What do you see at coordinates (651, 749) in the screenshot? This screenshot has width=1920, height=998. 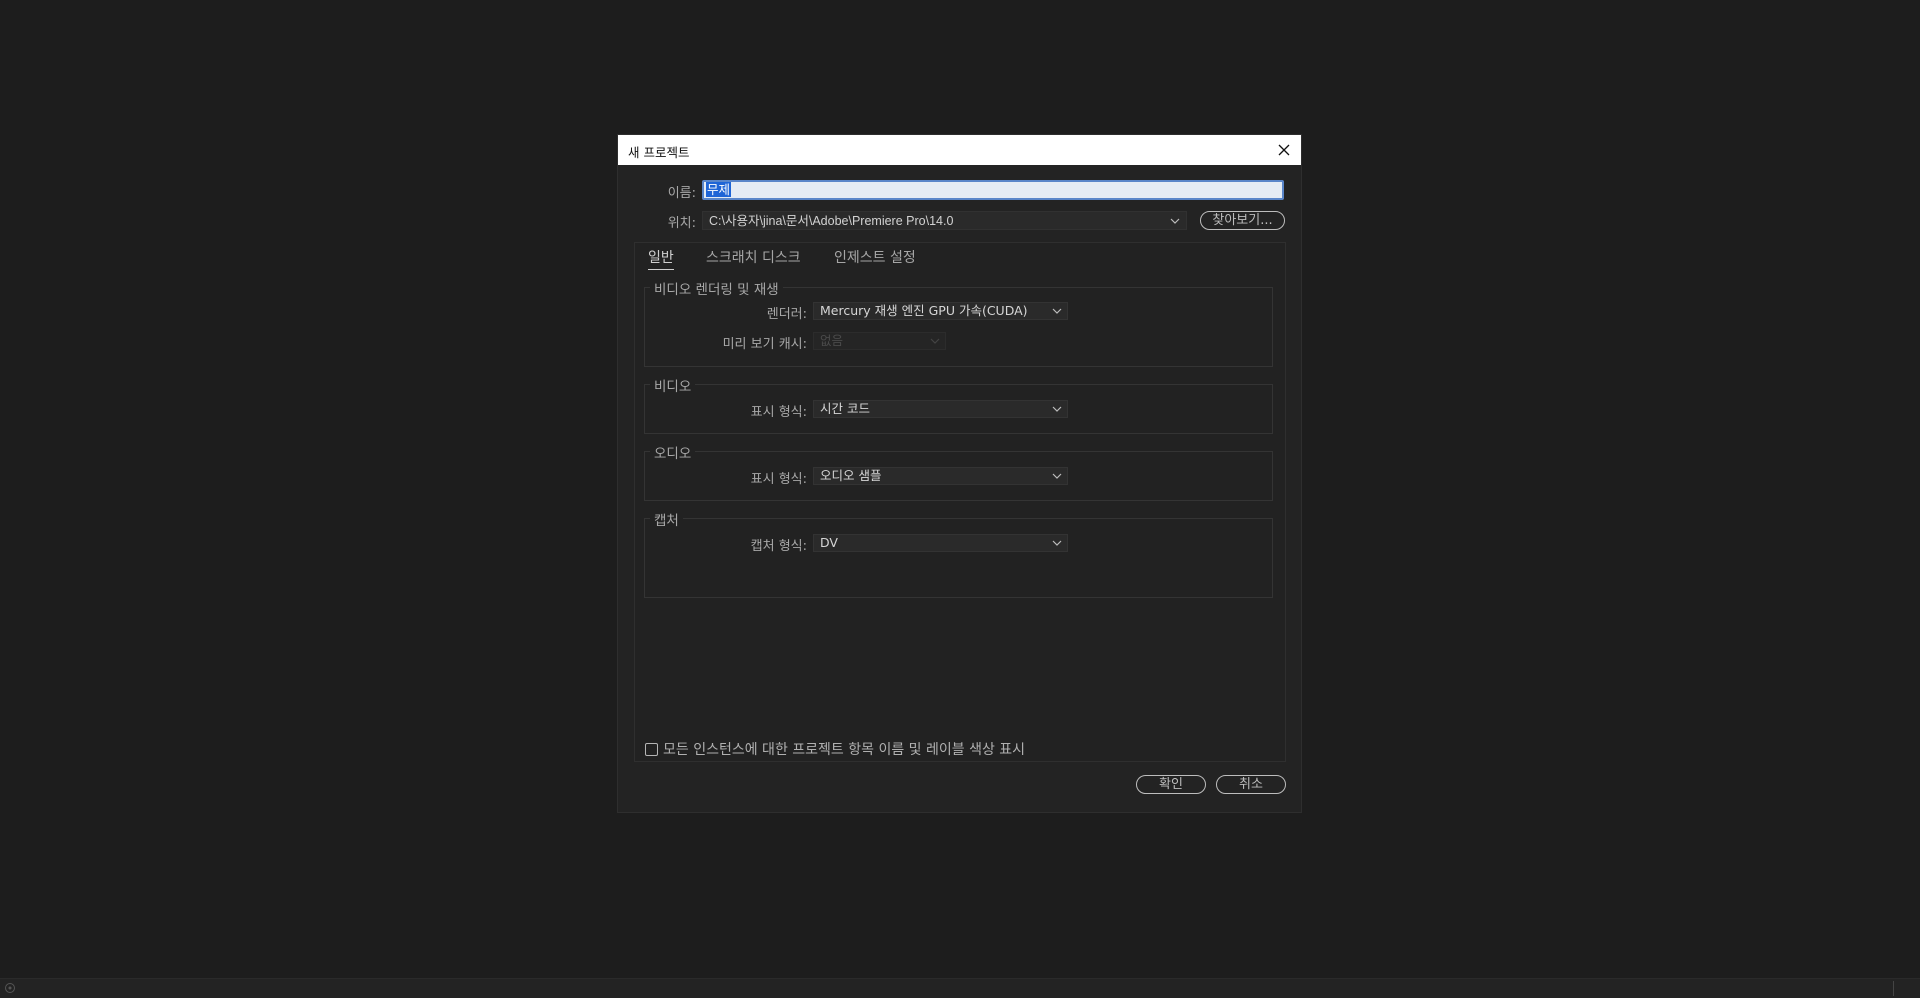 I see `show-label-colors-checkbox` at bounding box center [651, 749].